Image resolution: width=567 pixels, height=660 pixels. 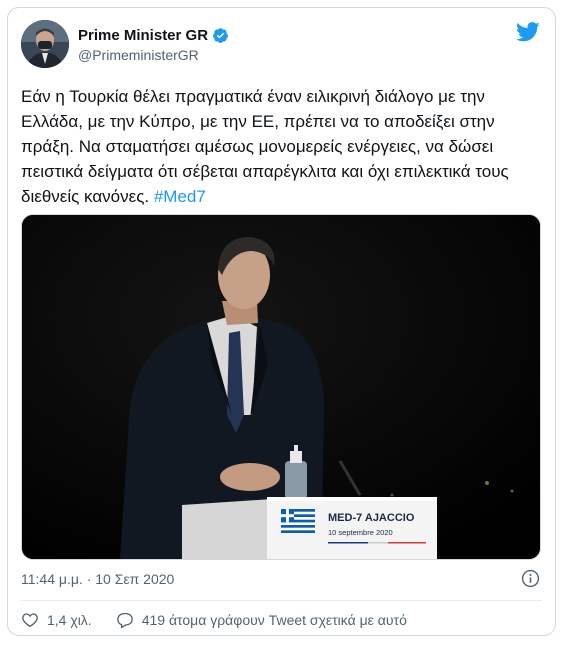 What do you see at coordinates (30, 620) in the screenshot?
I see `heart-icon` at bounding box center [30, 620].